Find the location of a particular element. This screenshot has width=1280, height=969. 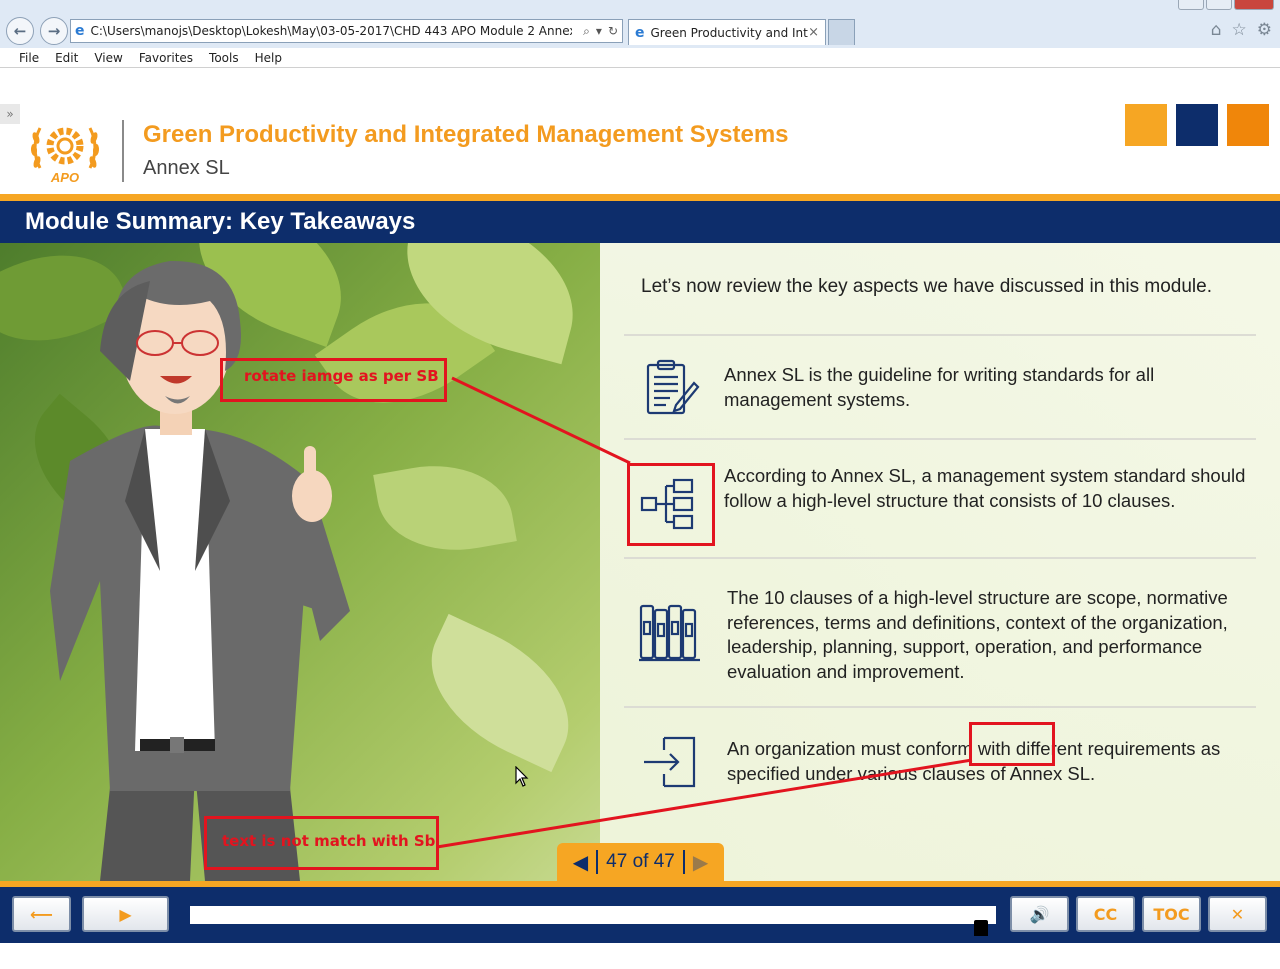

annotation-box-icon is located at coordinates (671, 504).